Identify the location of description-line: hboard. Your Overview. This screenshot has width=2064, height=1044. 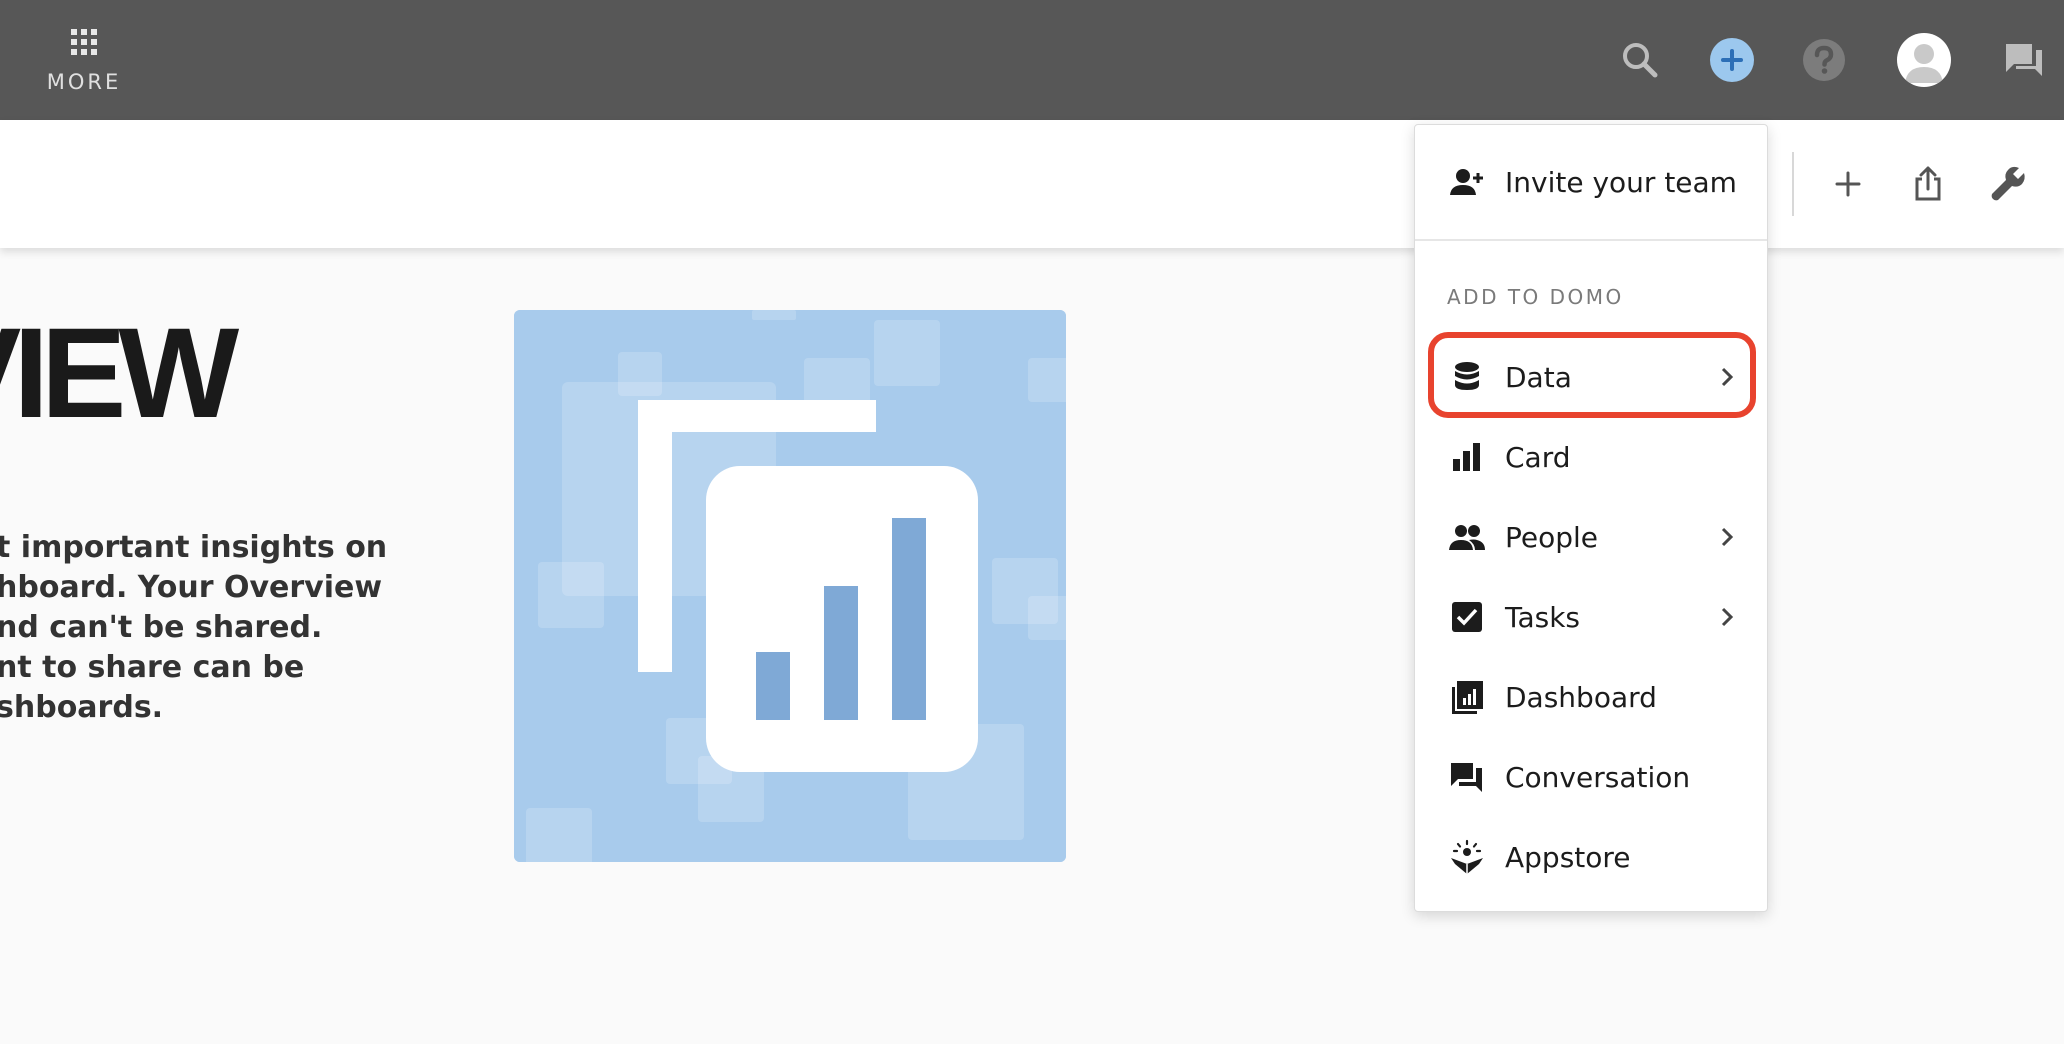
(191, 587).